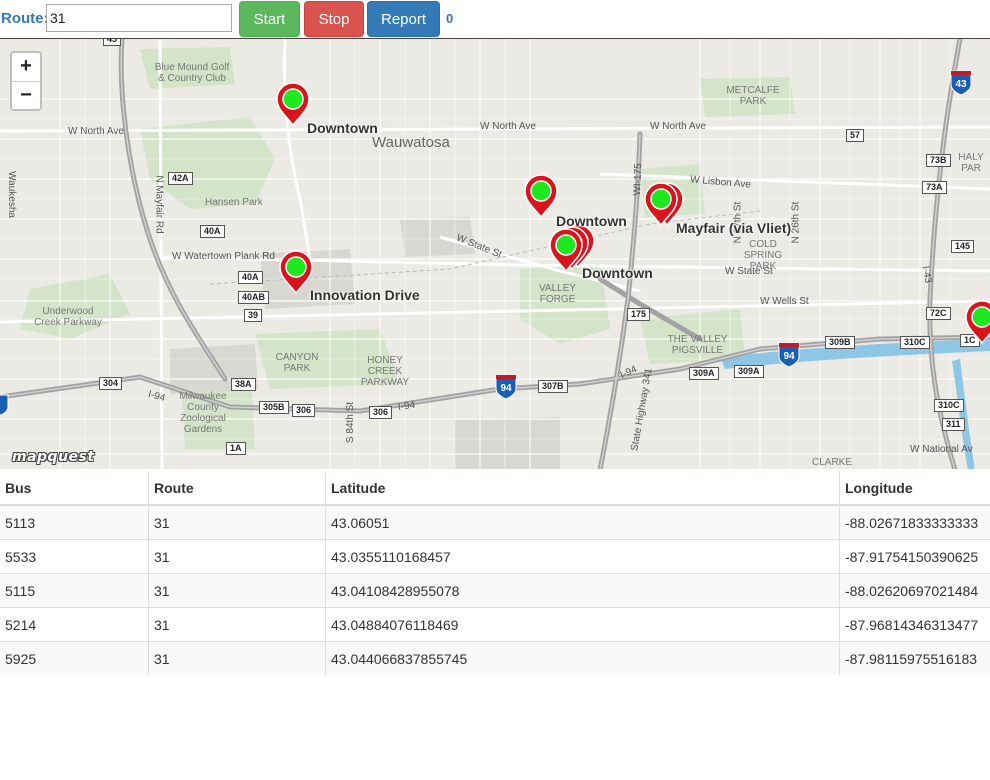 The height and width of the screenshot is (780, 990). What do you see at coordinates (254, 297) in the screenshot?
I see `route-shield: 40AB` at bounding box center [254, 297].